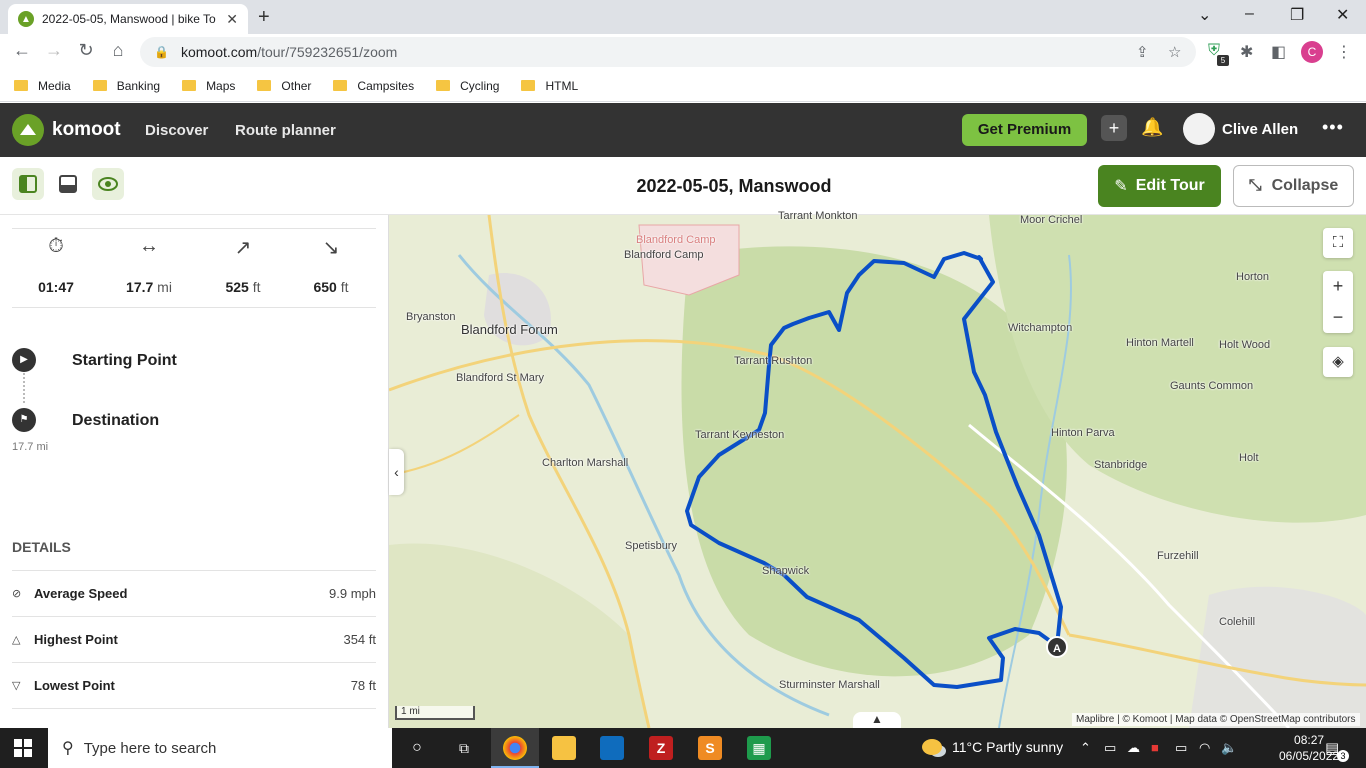 This screenshot has height=768, width=1366. I want to click on folder-icon, so click(99, 85).